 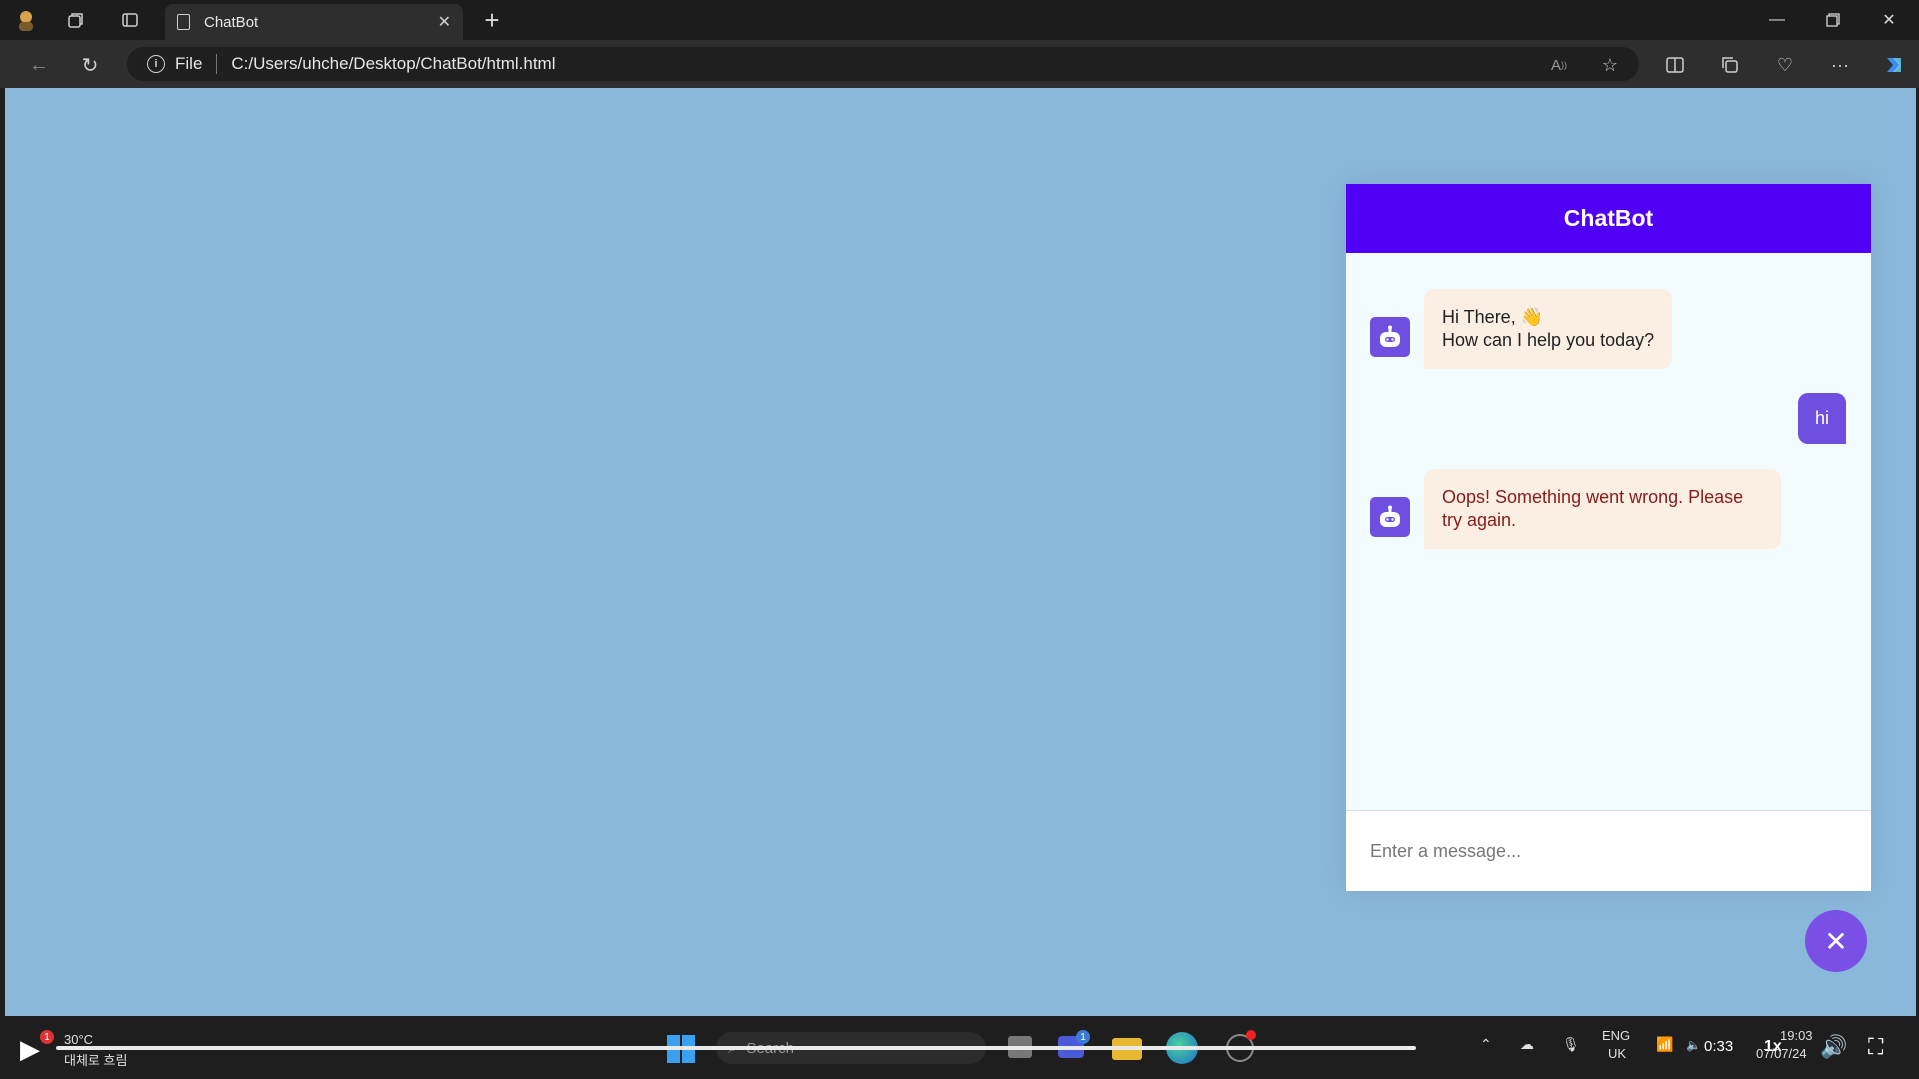 I want to click on microphone-icon: 🎙, so click(x=1571, y=1044).